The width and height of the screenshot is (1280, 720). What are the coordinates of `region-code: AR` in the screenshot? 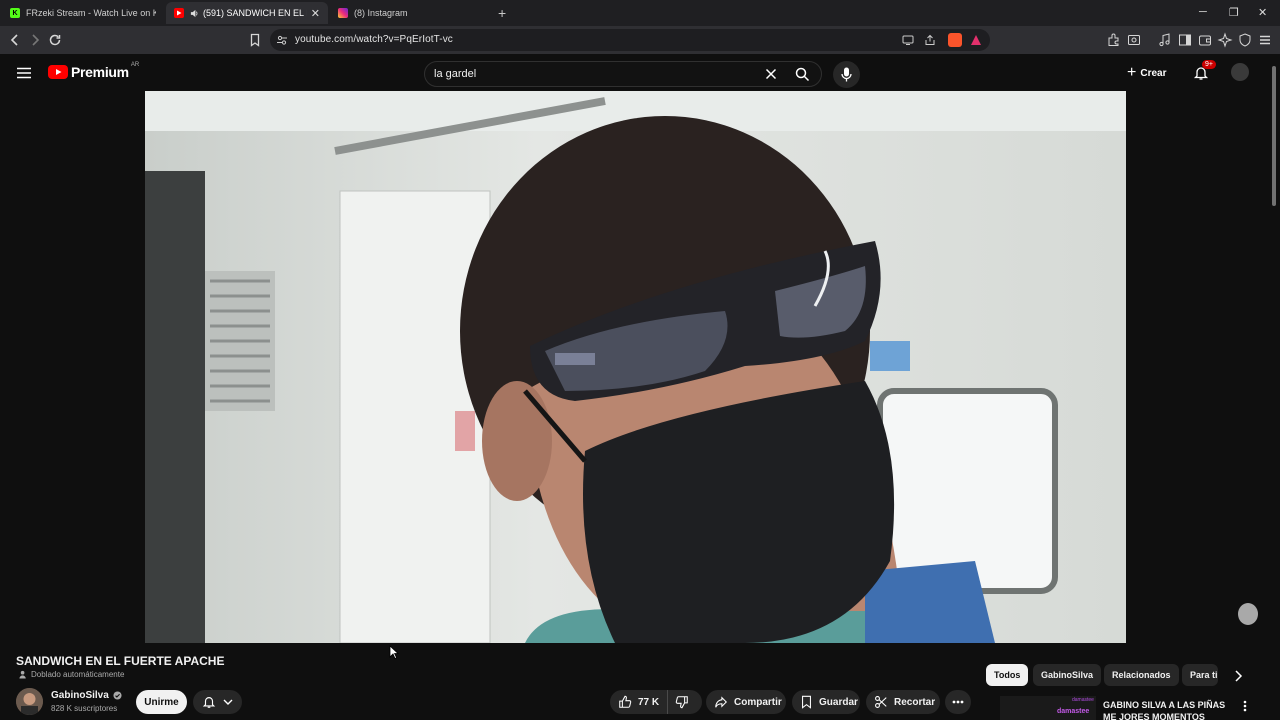 It's located at (135, 65).